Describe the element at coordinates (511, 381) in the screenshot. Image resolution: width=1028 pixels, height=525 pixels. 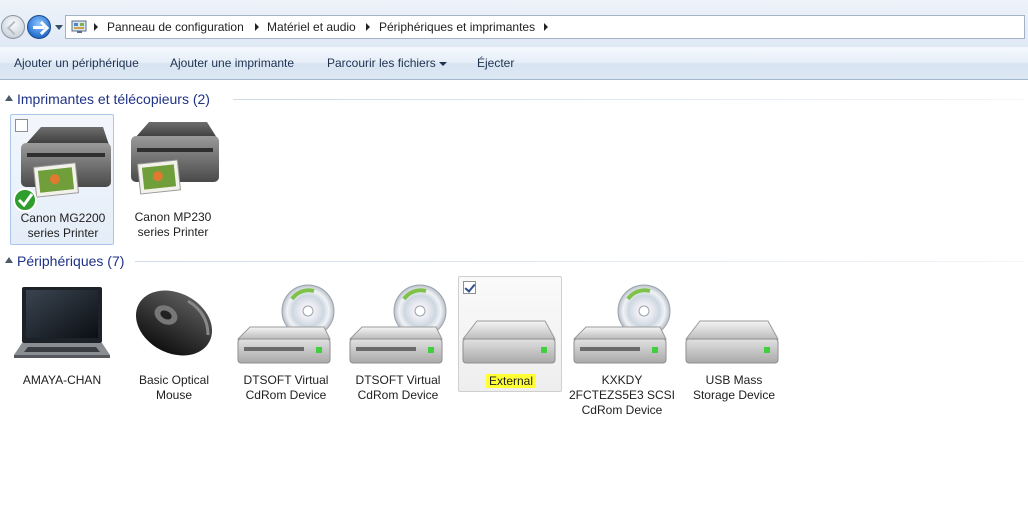
I see `device-label: External` at that location.